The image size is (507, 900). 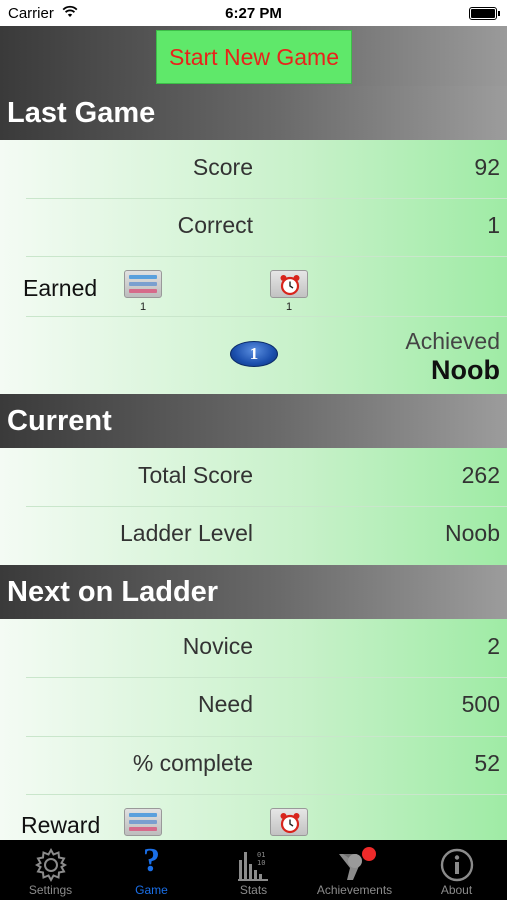 What do you see at coordinates (186, 533) in the screenshot?
I see `ladder-level-label: Ladder Level` at bounding box center [186, 533].